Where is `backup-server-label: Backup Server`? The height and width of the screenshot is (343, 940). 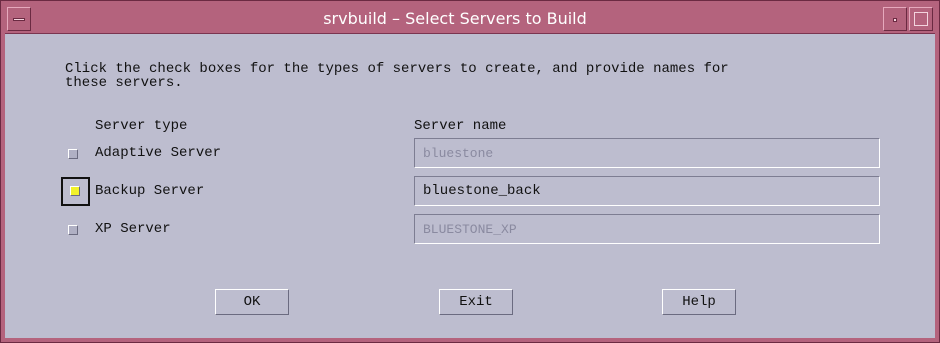 backup-server-label: Backup Server is located at coordinates (150, 191).